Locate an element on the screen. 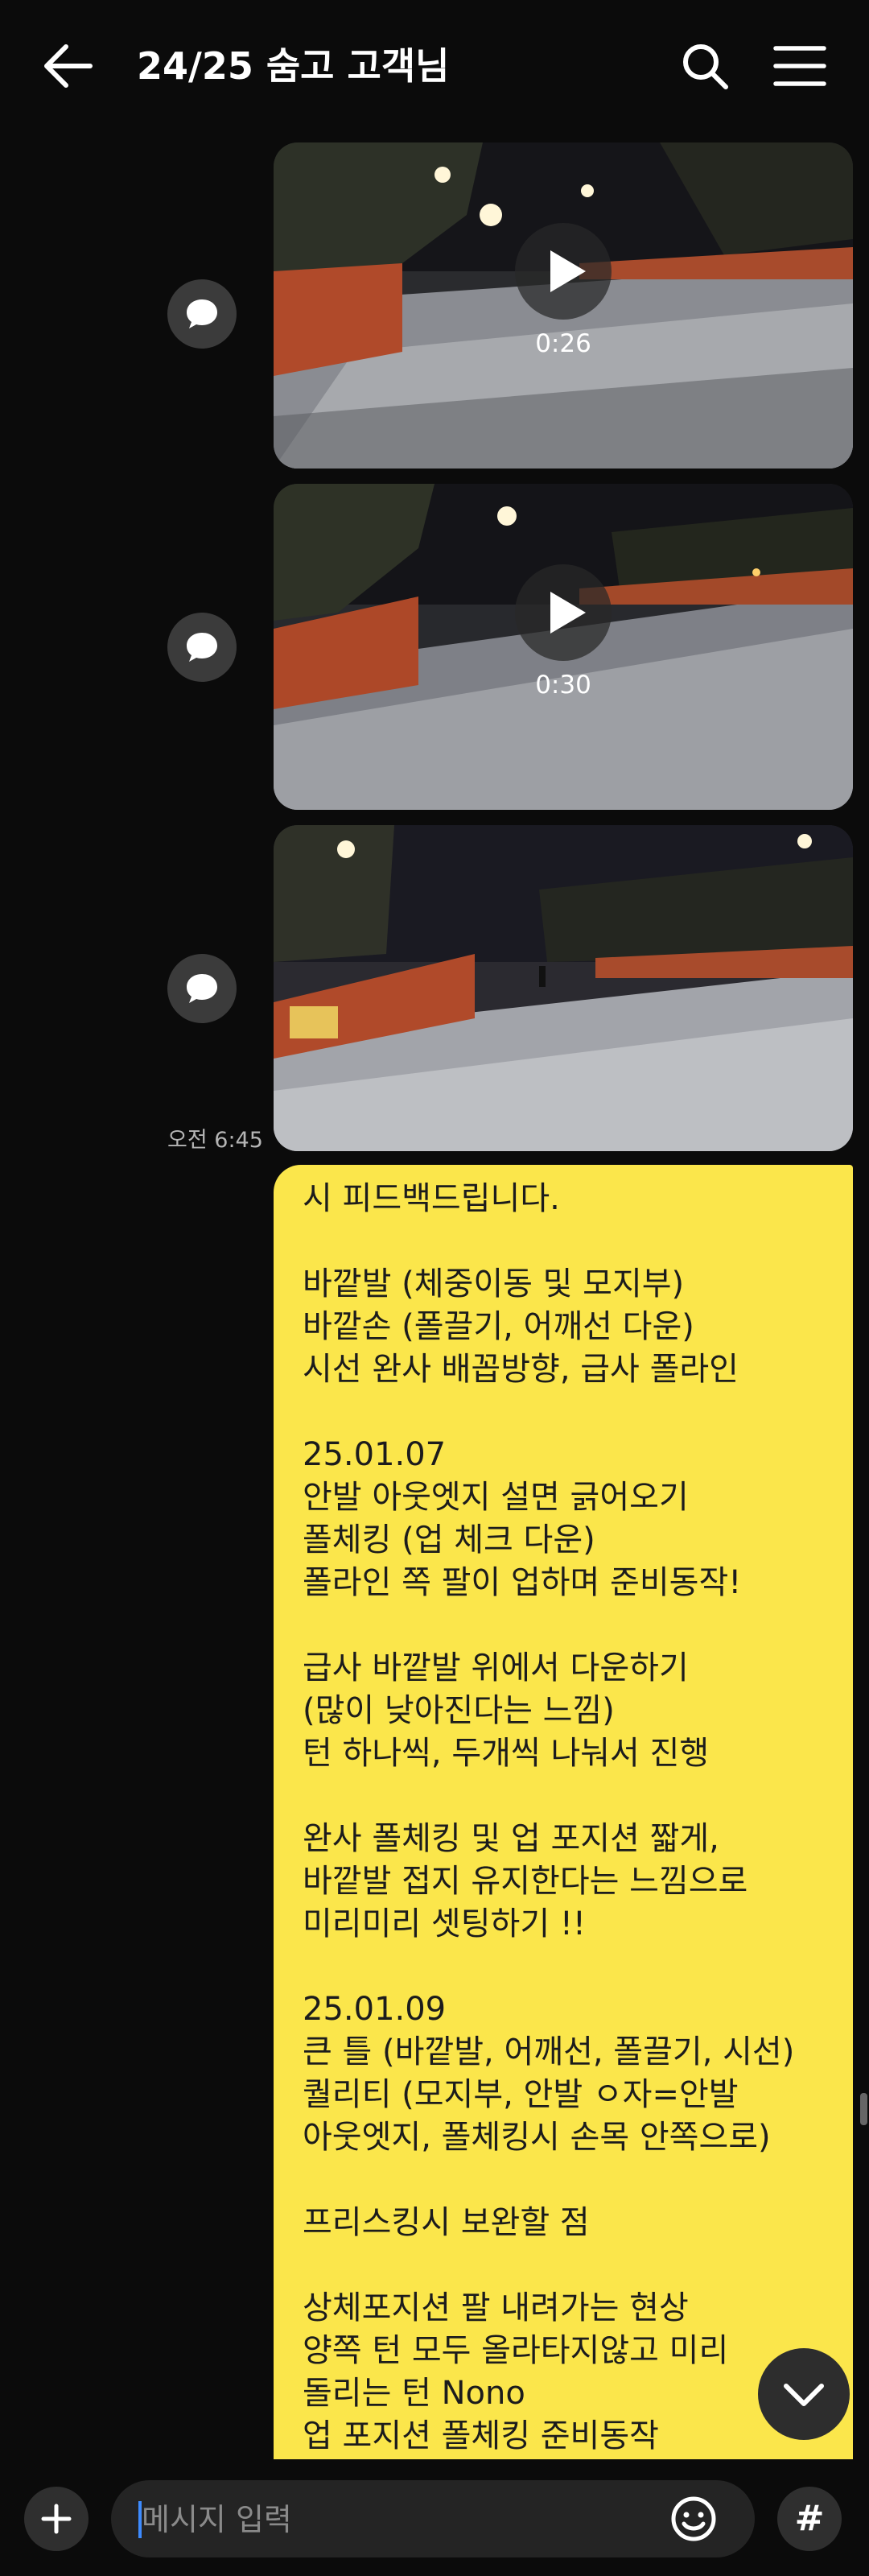  message-line: 25.01.07 is located at coordinates (375, 1454).